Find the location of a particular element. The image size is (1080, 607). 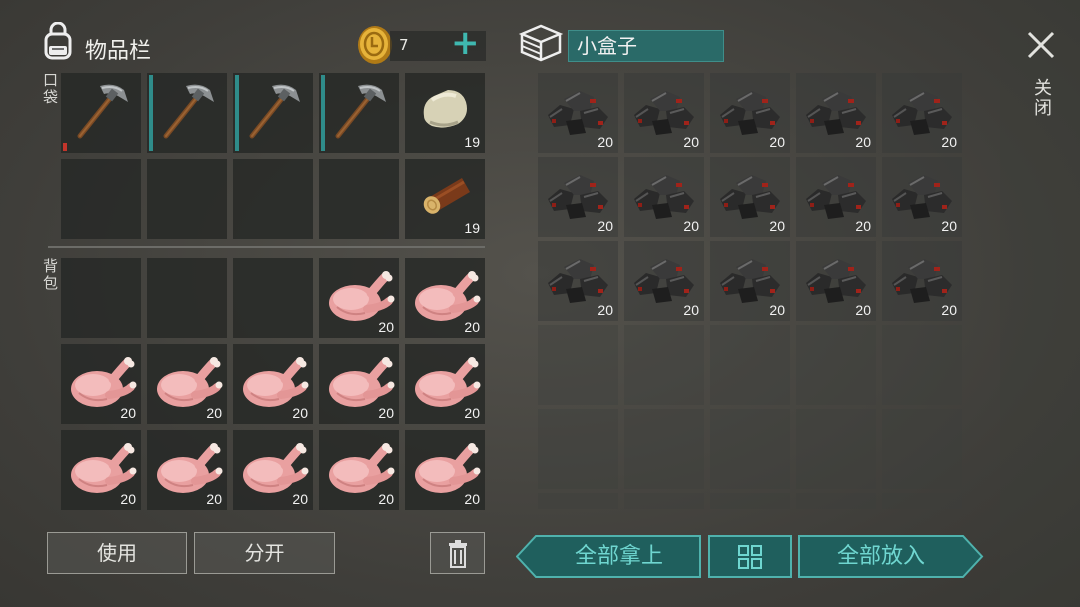

sort-button is located at coordinates (750, 556).